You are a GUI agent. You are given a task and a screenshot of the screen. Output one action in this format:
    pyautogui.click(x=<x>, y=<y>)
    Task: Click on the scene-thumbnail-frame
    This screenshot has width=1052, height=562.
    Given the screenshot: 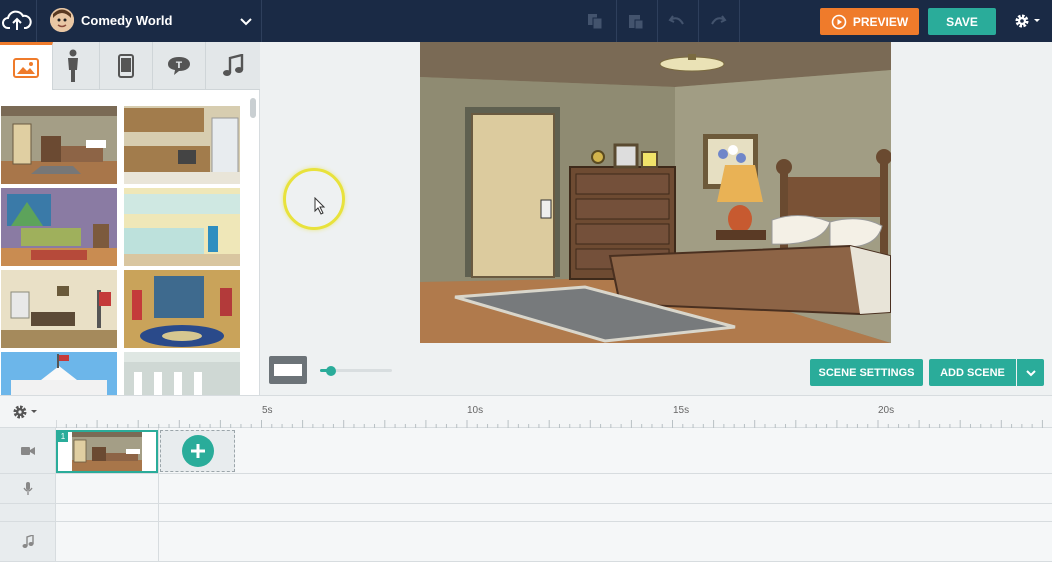 What is the action you would take?
    pyautogui.click(x=288, y=370)
    